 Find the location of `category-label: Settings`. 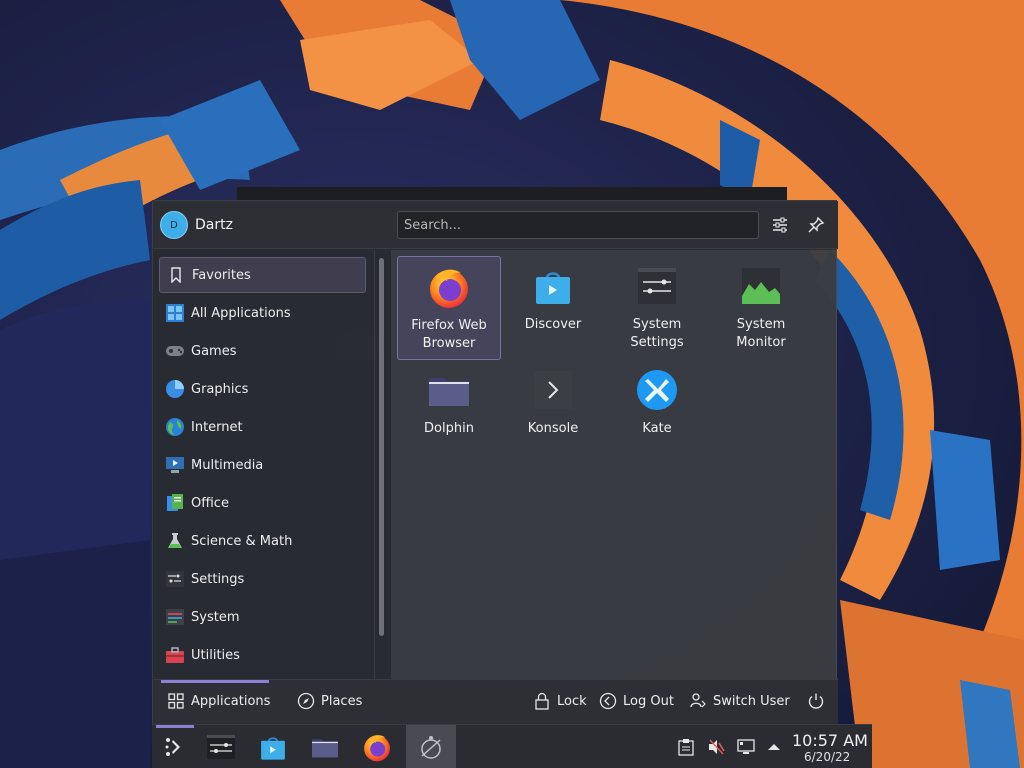

category-label: Settings is located at coordinates (218, 579).